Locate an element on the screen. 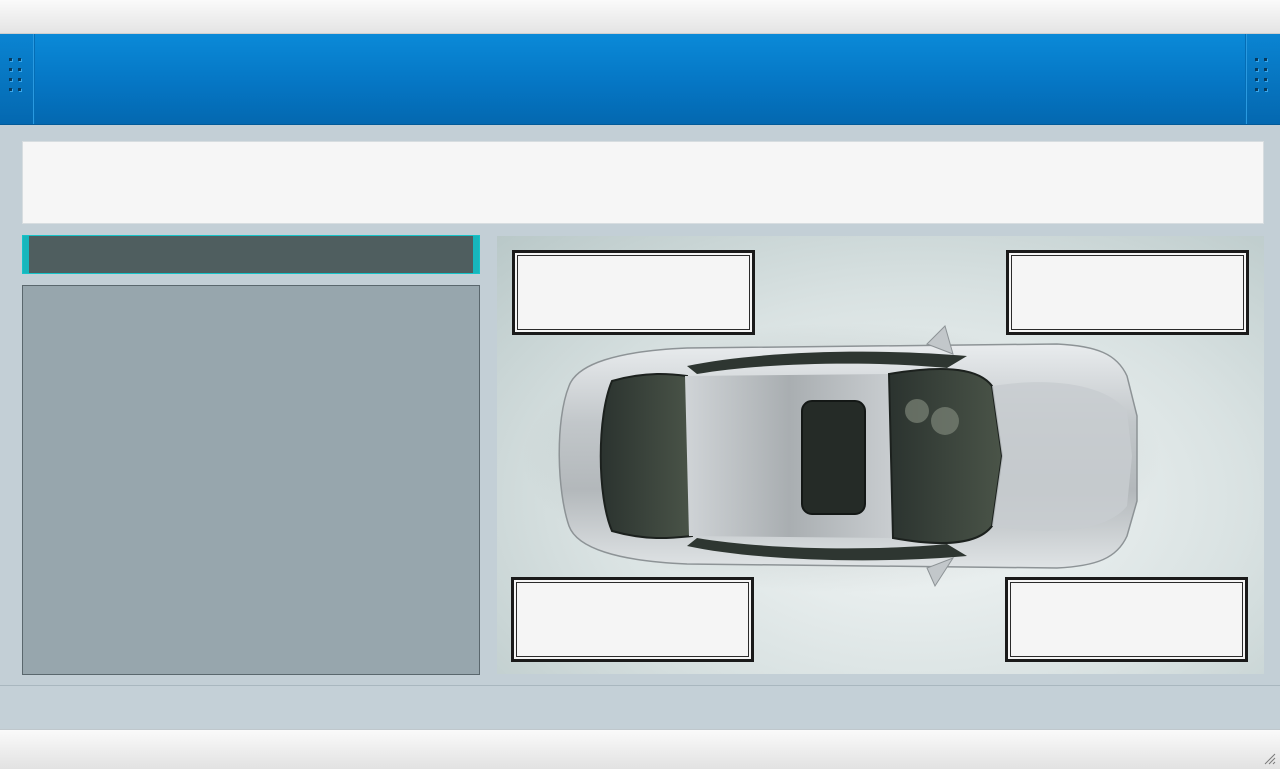 The height and width of the screenshot is (769, 1280). window-titlebar is located at coordinates (640, 17).